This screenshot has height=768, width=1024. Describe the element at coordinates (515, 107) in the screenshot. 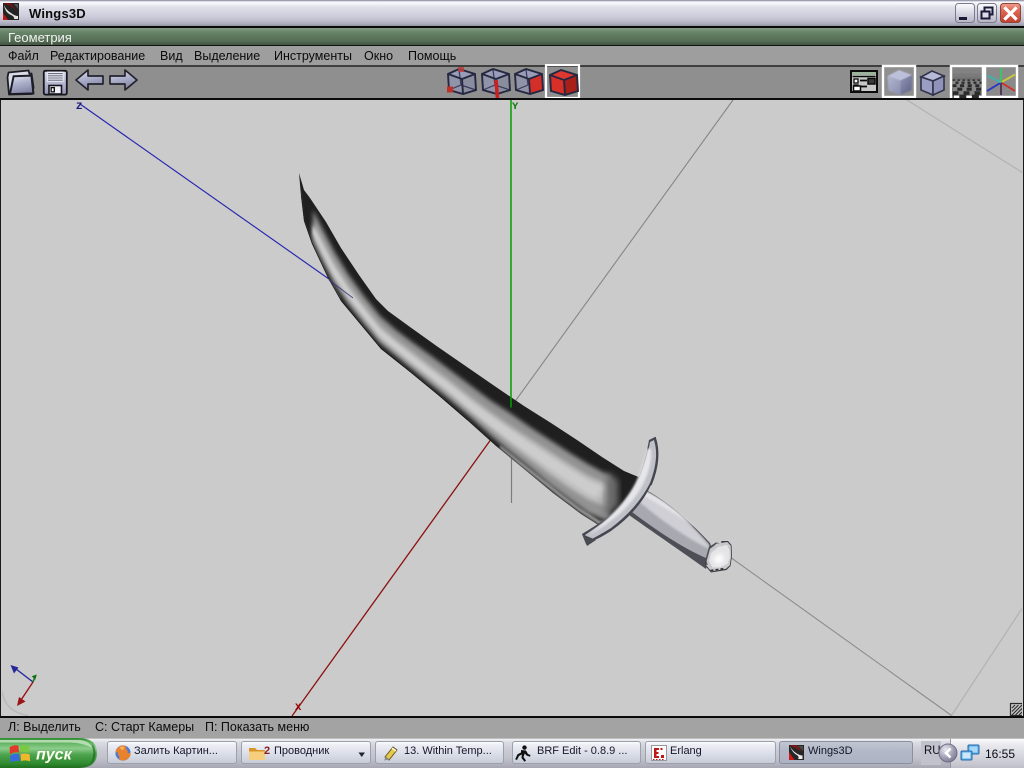

I see `svg-text: Y` at that location.